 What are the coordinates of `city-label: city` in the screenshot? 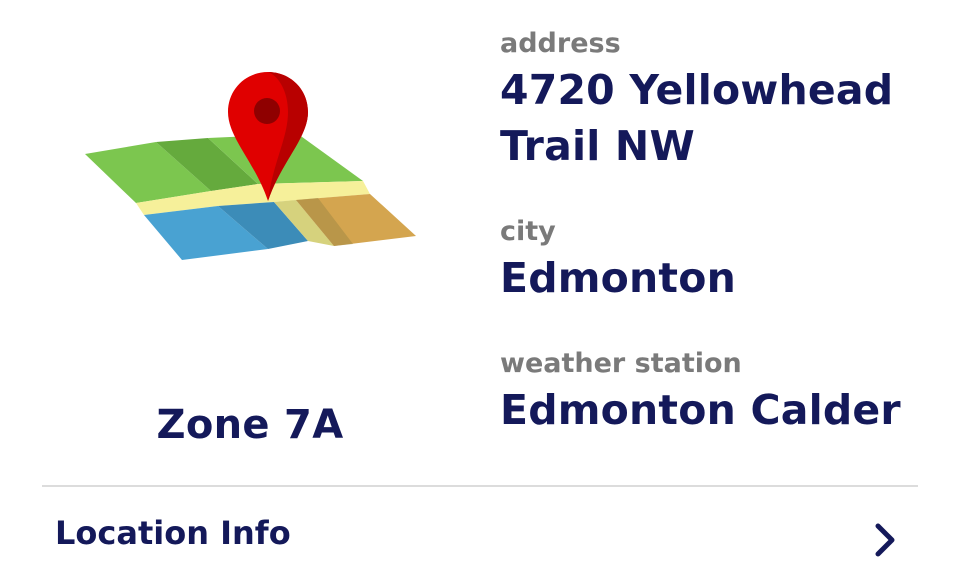 It's located at (528, 231).